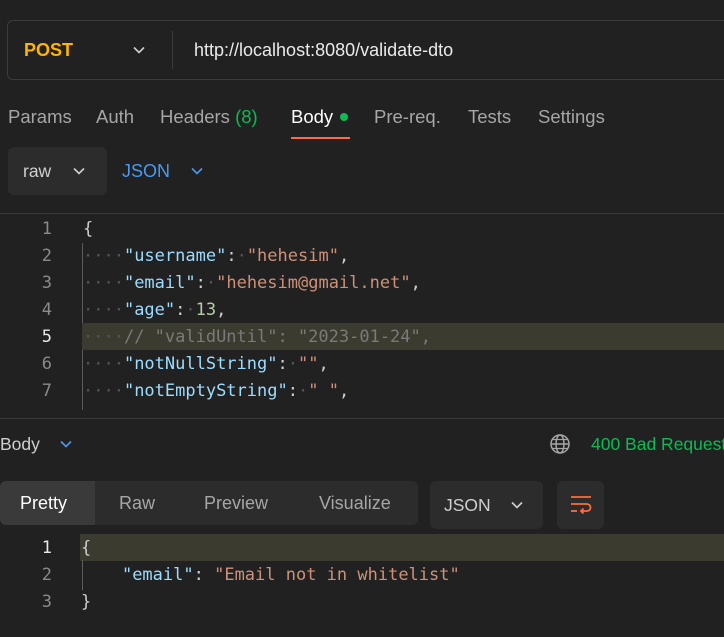 The height and width of the screenshot is (637, 724). What do you see at coordinates (337, 575) in the screenshot?
I see `json-value: "Email not in whitelist"` at bounding box center [337, 575].